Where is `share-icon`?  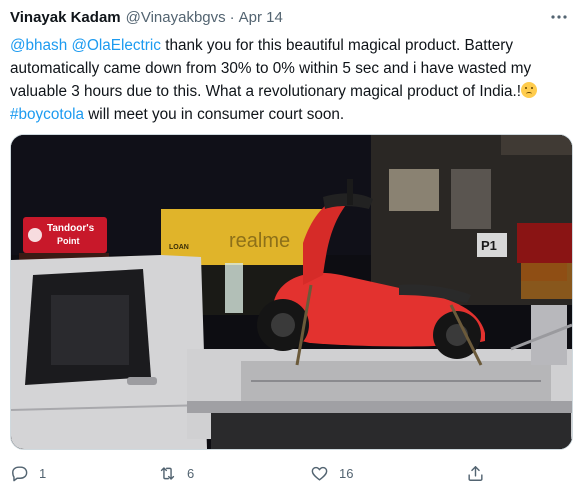
share-icon is located at coordinates (475, 473).